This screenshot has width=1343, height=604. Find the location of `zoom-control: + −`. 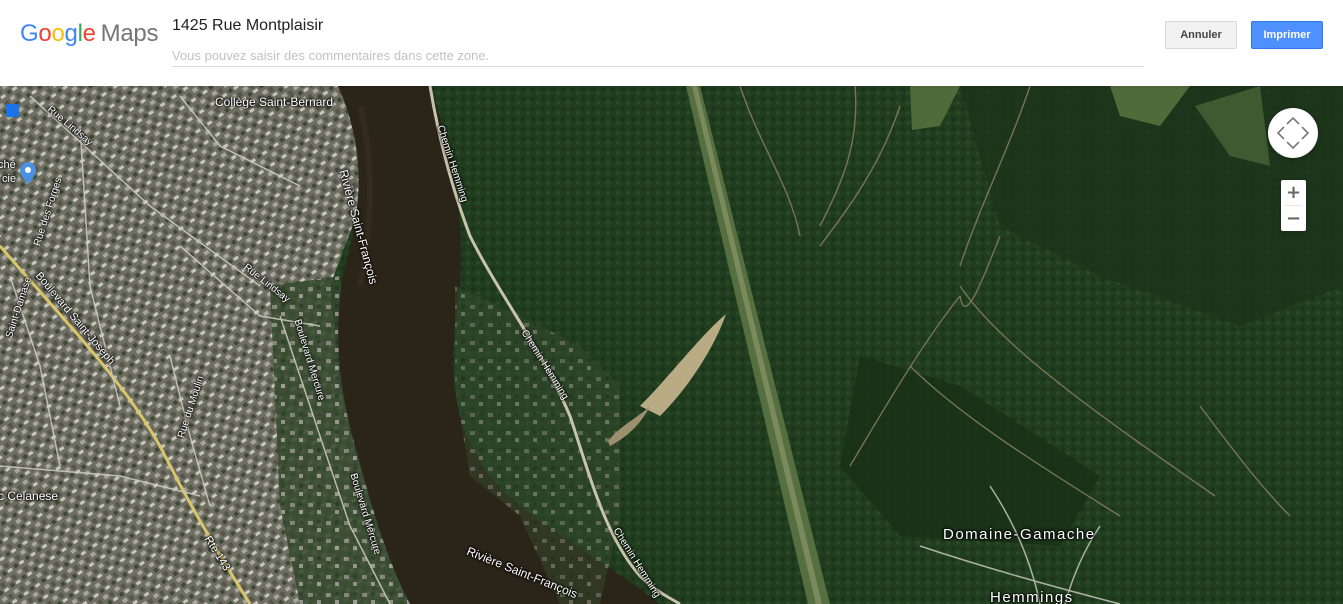

zoom-control: + − is located at coordinates (1293, 205).